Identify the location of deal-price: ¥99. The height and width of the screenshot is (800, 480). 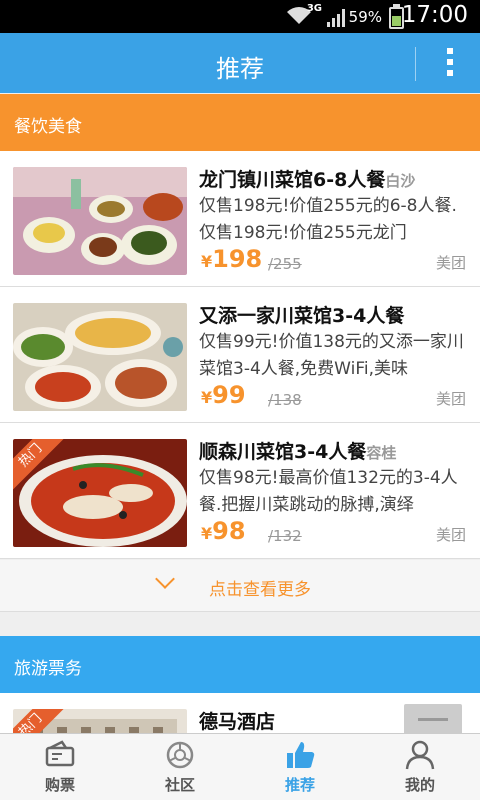
(223, 395).